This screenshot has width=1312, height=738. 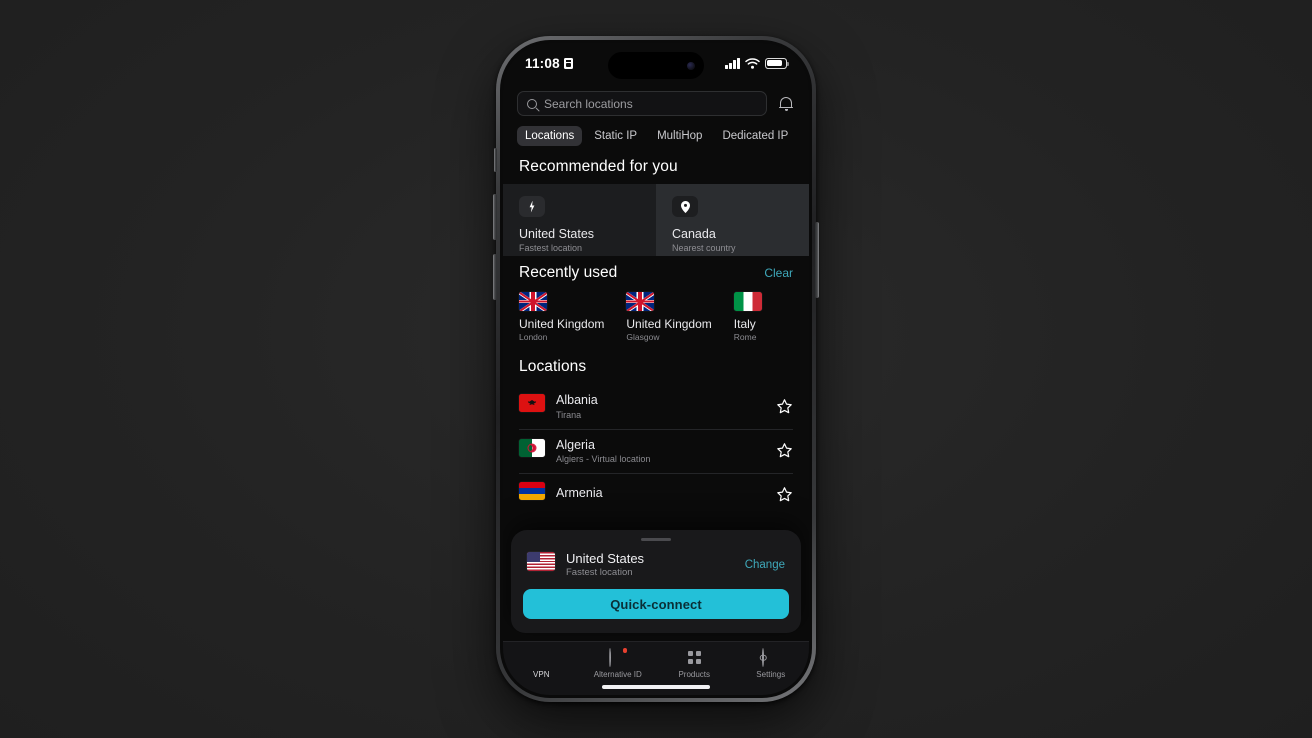 What do you see at coordinates (770, 657) in the screenshot?
I see `gear-icon` at bounding box center [770, 657].